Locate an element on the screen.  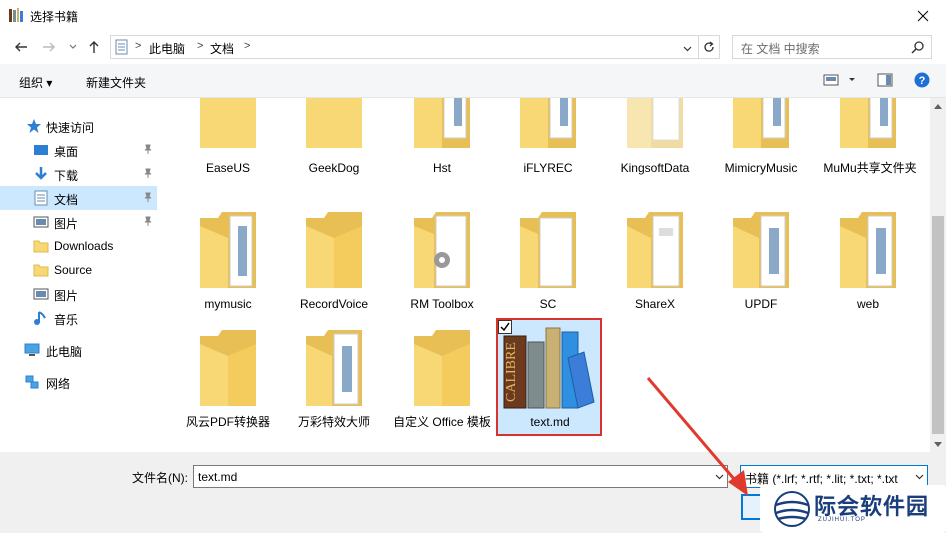
breadcrumb-this-pc: 此电脑 is located at coordinates (167, 48).